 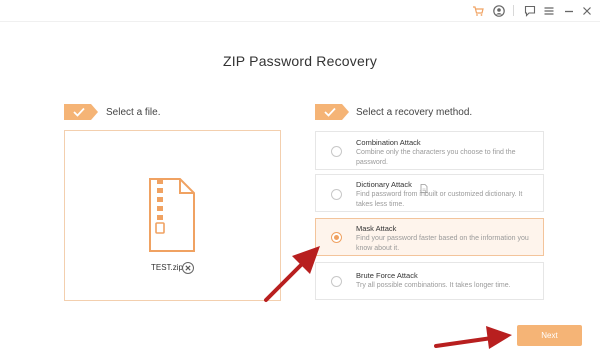 What do you see at coordinates (473, 337) in the screenshot?
I see `annotation-arrow-next` at bounding box center [473, 337].